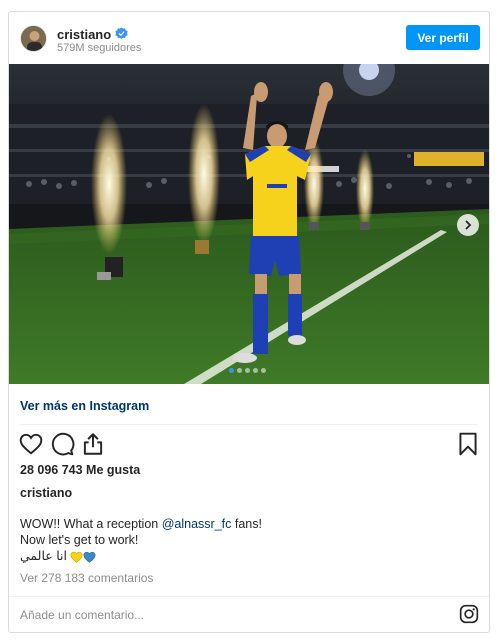 Image resolution: width=499 pixels, height=640 pixels. What do you see at coordinates (249, 38) in the screenshot?
I see `post-header: cristiano 579M seguidores Ver perfil` at bounding box center [249, 38].